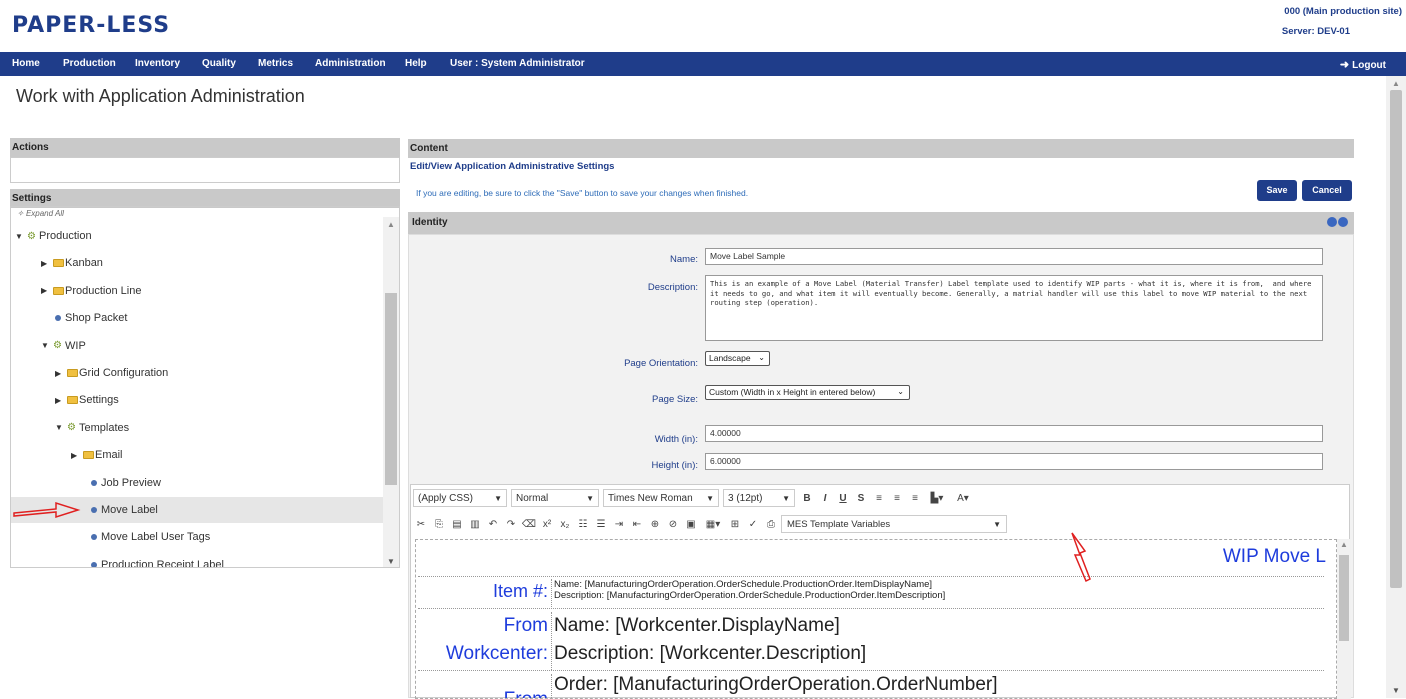 The height and width of the screenshot is (699, 1406). I want to click on tree-item-label: Templates, so click(104, 427).